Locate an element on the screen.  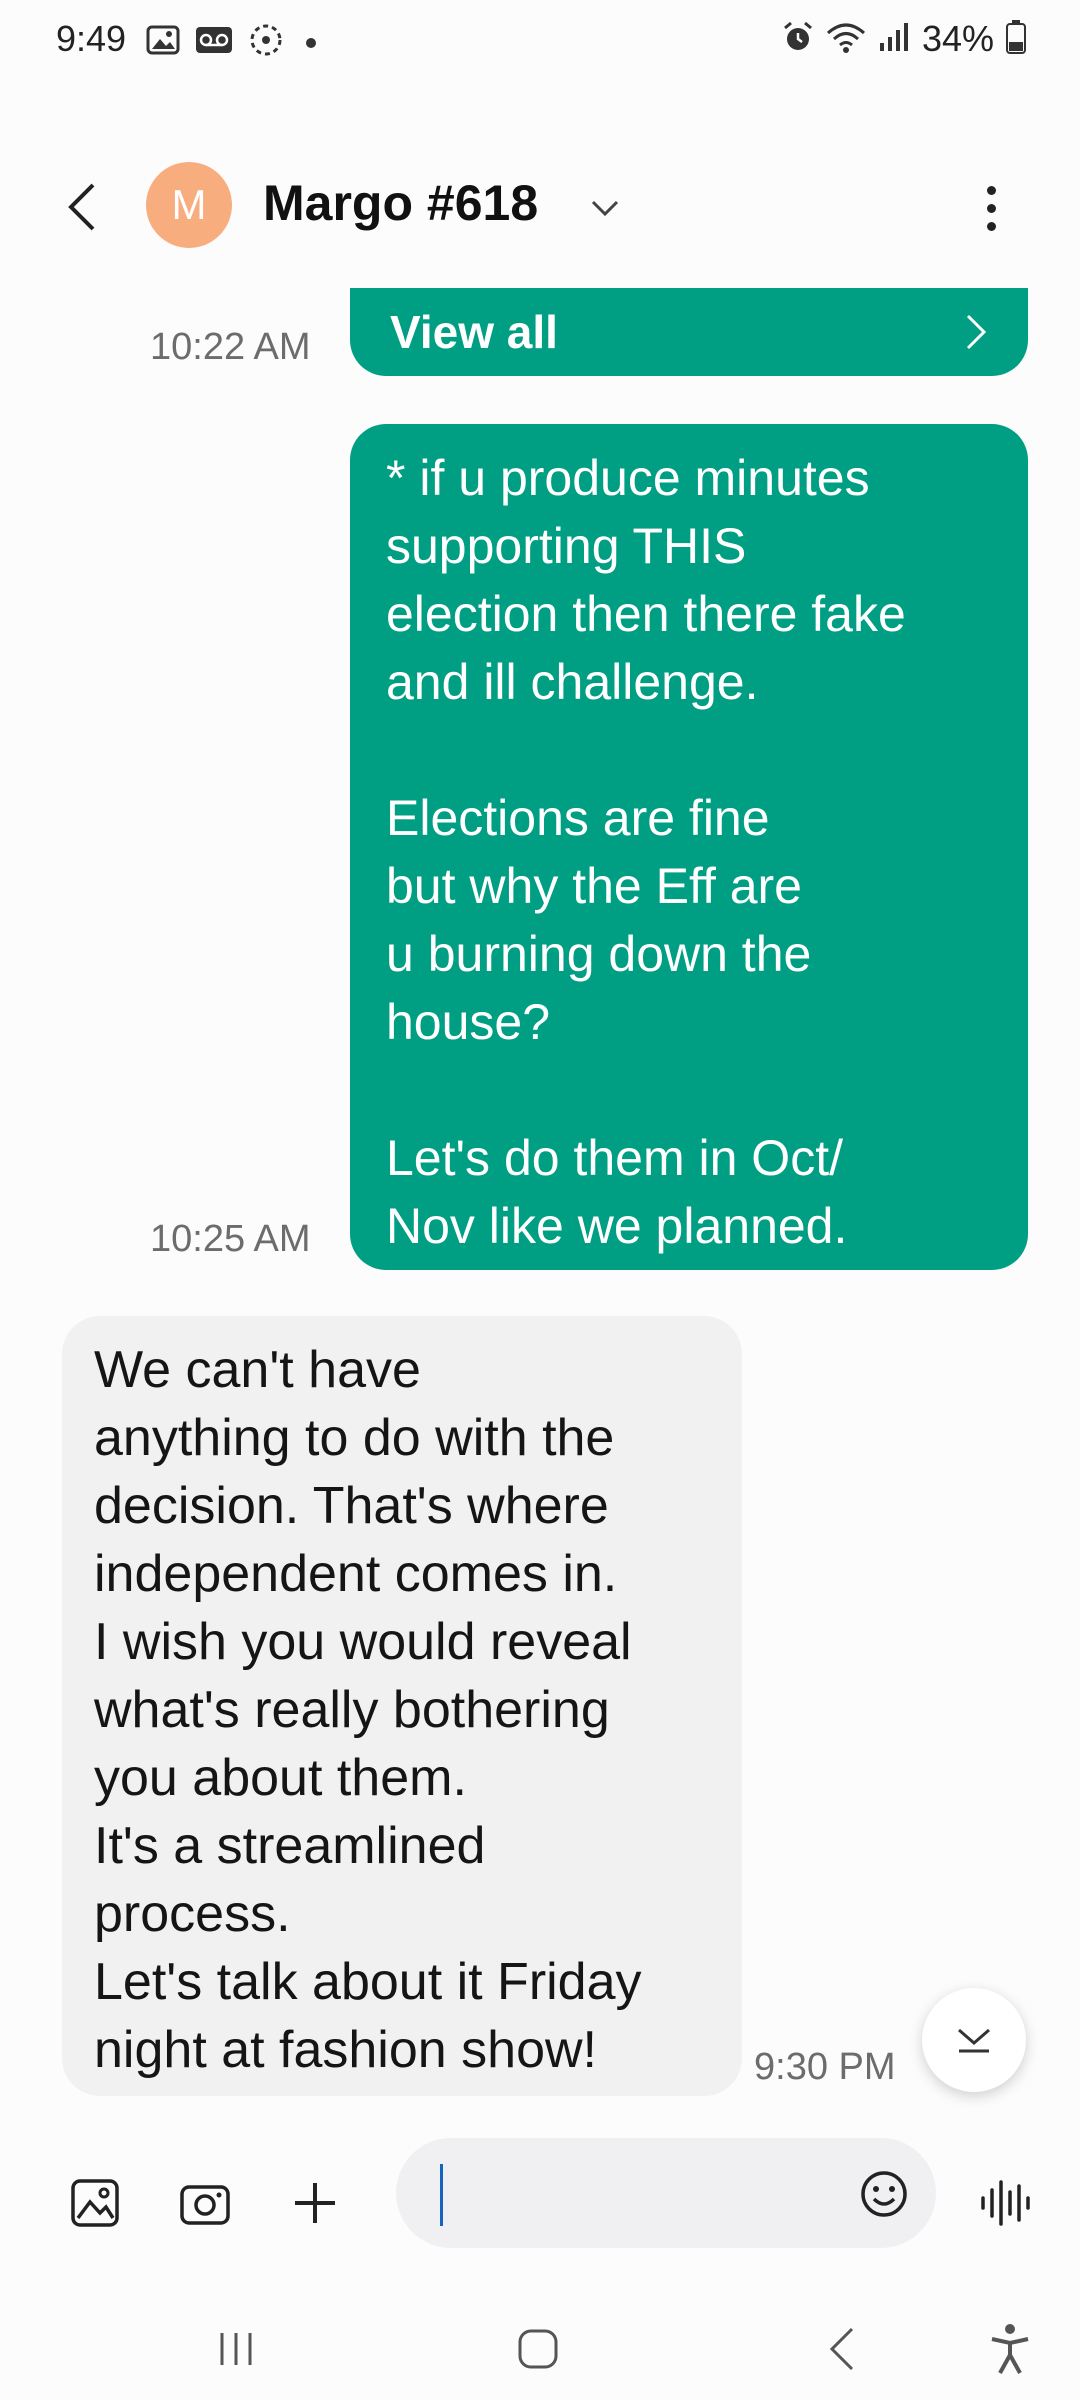
text-cursor is located at coordinates (441, 2195).